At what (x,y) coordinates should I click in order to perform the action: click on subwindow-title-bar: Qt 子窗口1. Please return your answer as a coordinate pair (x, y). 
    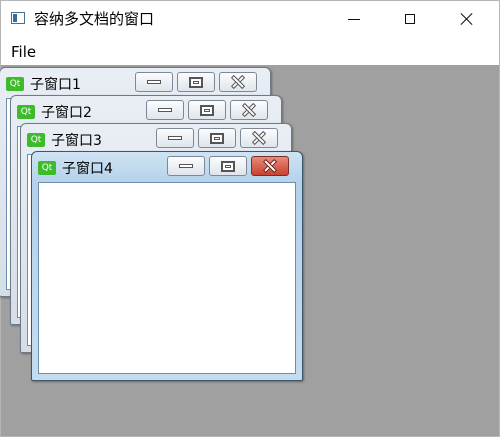
    Looking at the image, I should click on (43, 84).